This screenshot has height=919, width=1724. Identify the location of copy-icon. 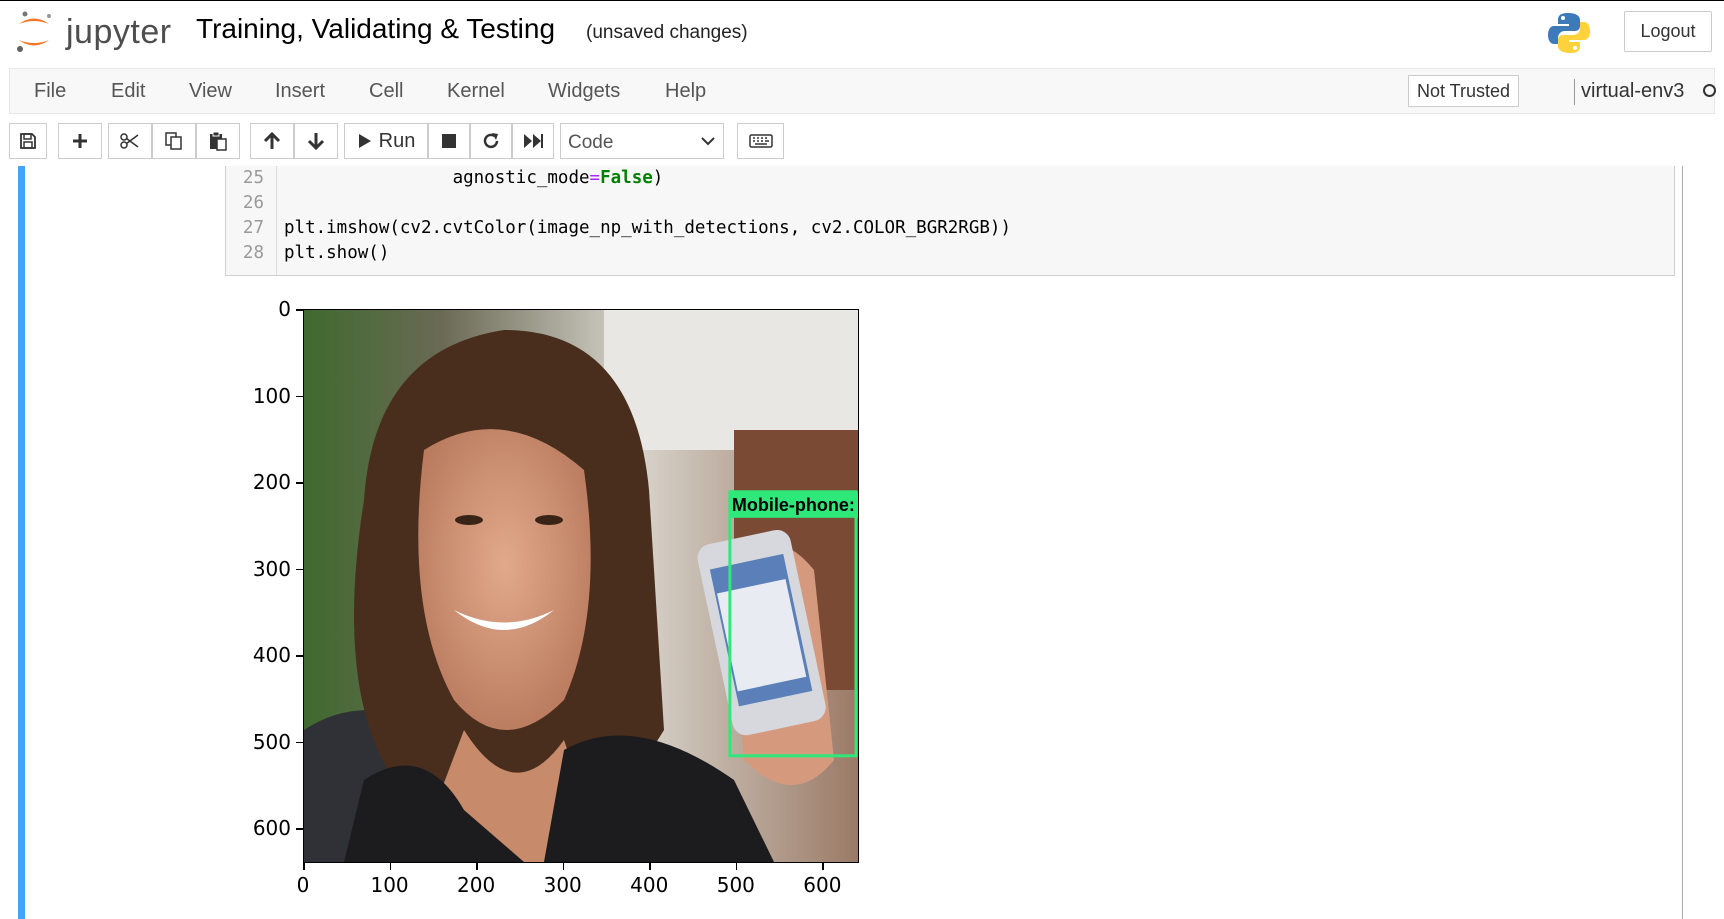
(173, 141).